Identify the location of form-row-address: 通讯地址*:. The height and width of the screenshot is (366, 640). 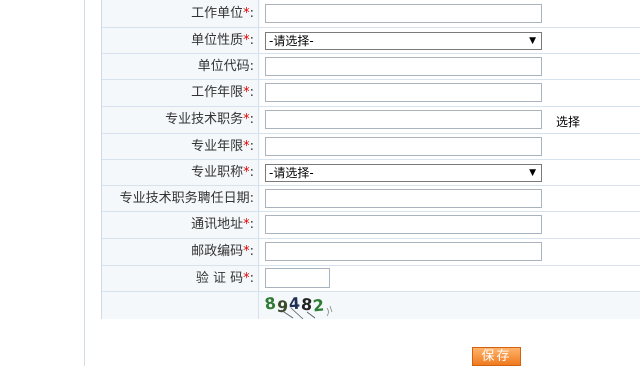
(371, 225).